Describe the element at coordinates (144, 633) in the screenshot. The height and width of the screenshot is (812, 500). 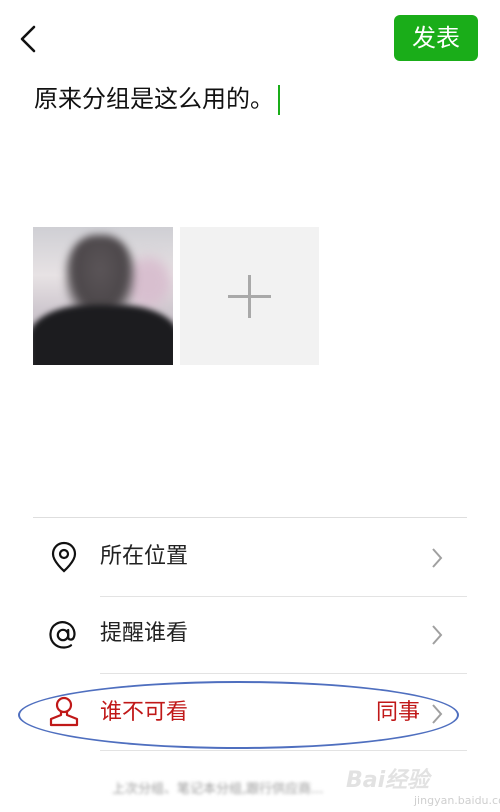
I see `remind-who-label: 提醒谁看` at that location.